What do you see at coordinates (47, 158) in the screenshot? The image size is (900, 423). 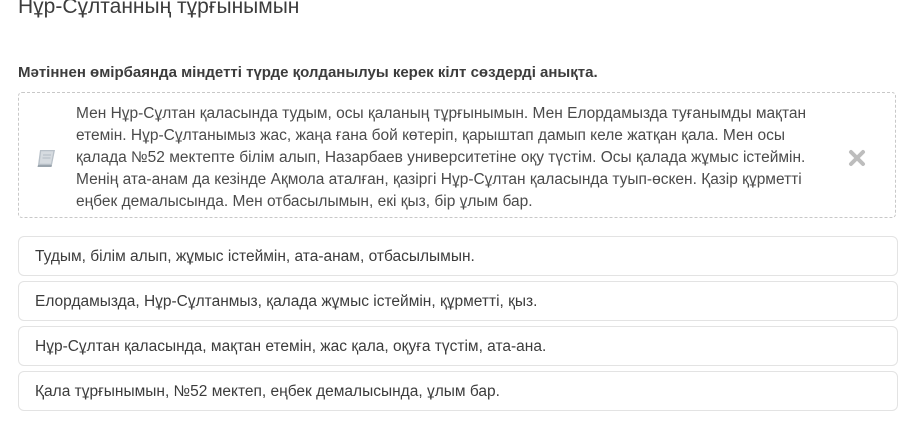 I see `book-icon` at bounding box center [47, 158].